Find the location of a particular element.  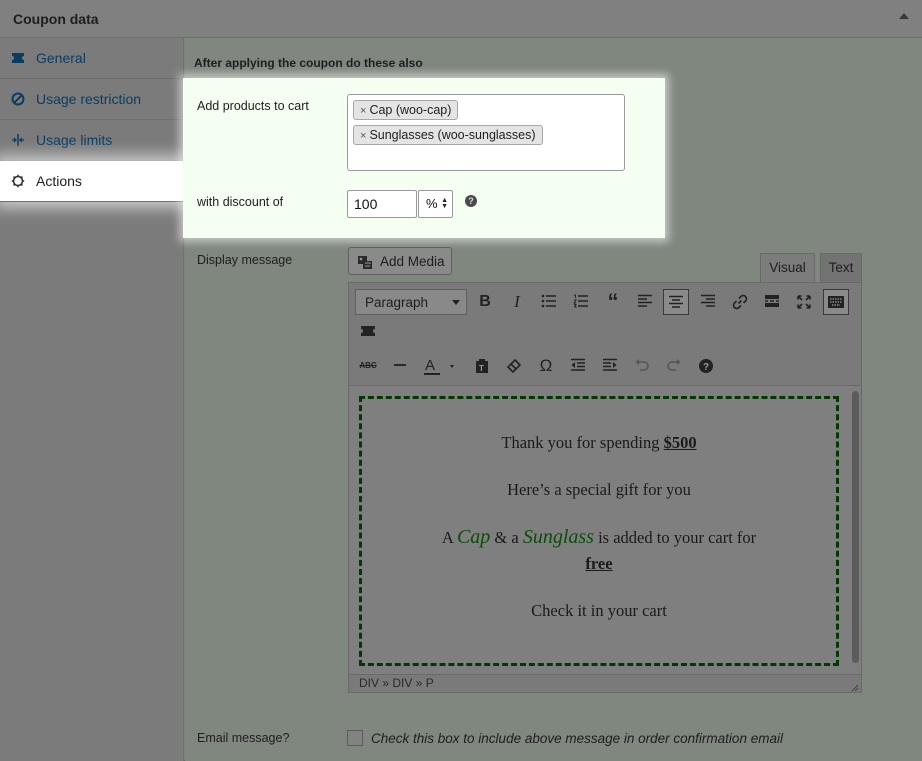

product-chip-label: Cap (woo-cap) is located at coordinates (410, 110).